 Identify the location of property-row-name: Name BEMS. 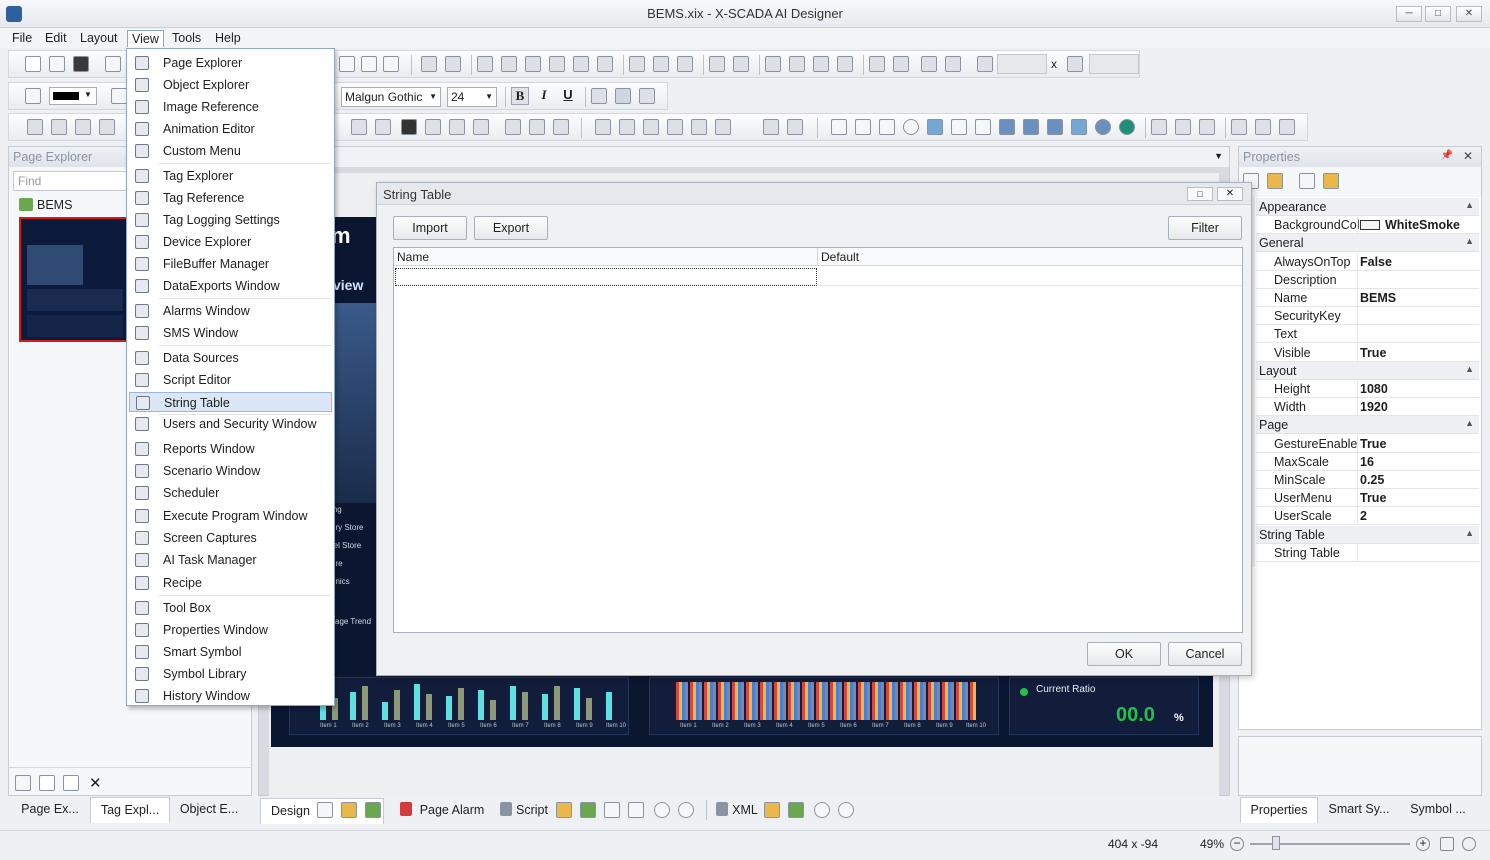
(1367, 298).